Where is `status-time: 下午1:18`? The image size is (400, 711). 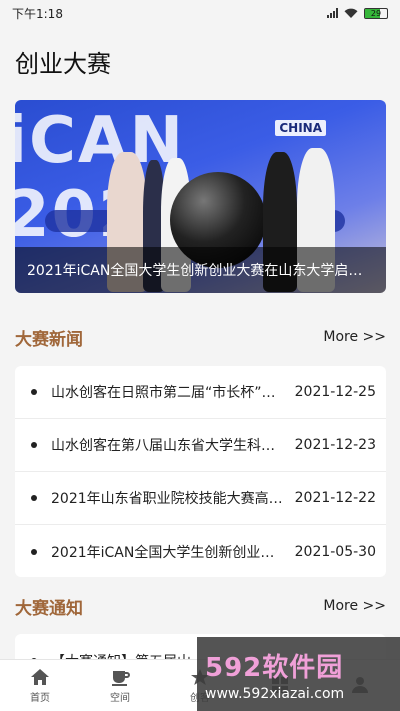
status-time: 下午1:18 is located at coordinates (37, 13).